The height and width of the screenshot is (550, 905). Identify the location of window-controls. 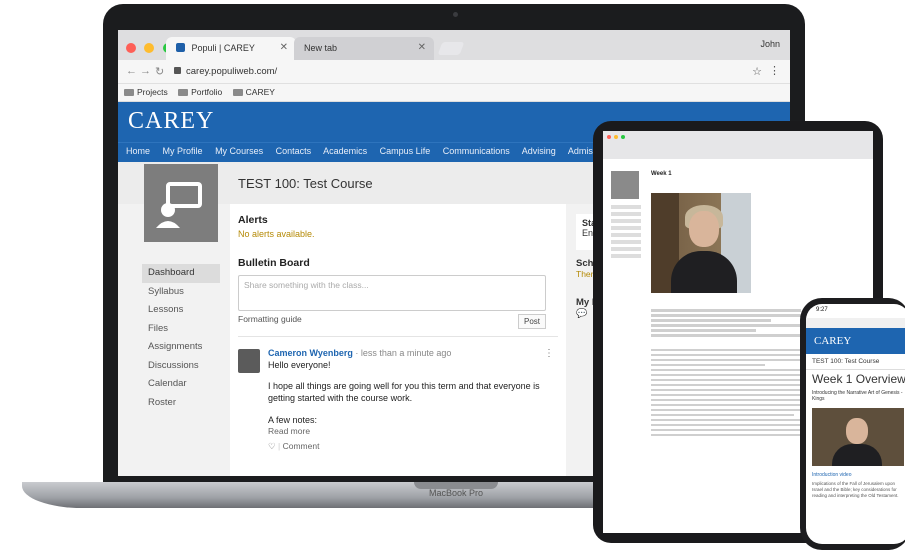
(617, 137).